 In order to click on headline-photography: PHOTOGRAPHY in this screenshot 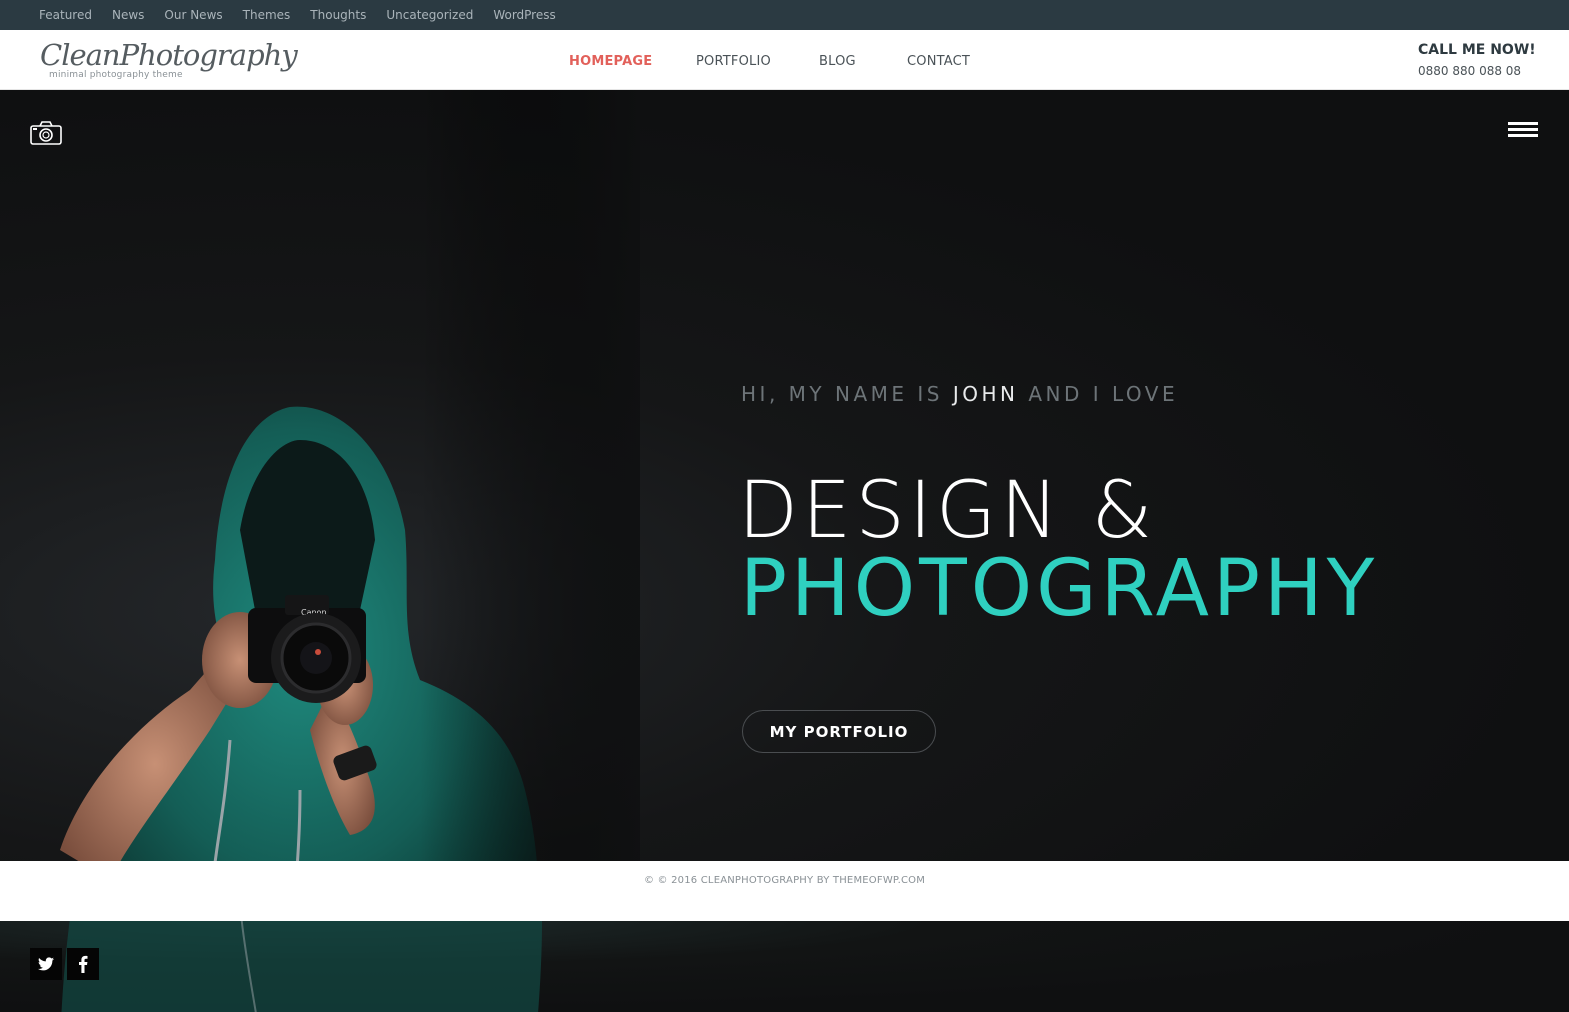, I will do `click(1059, 589)`.